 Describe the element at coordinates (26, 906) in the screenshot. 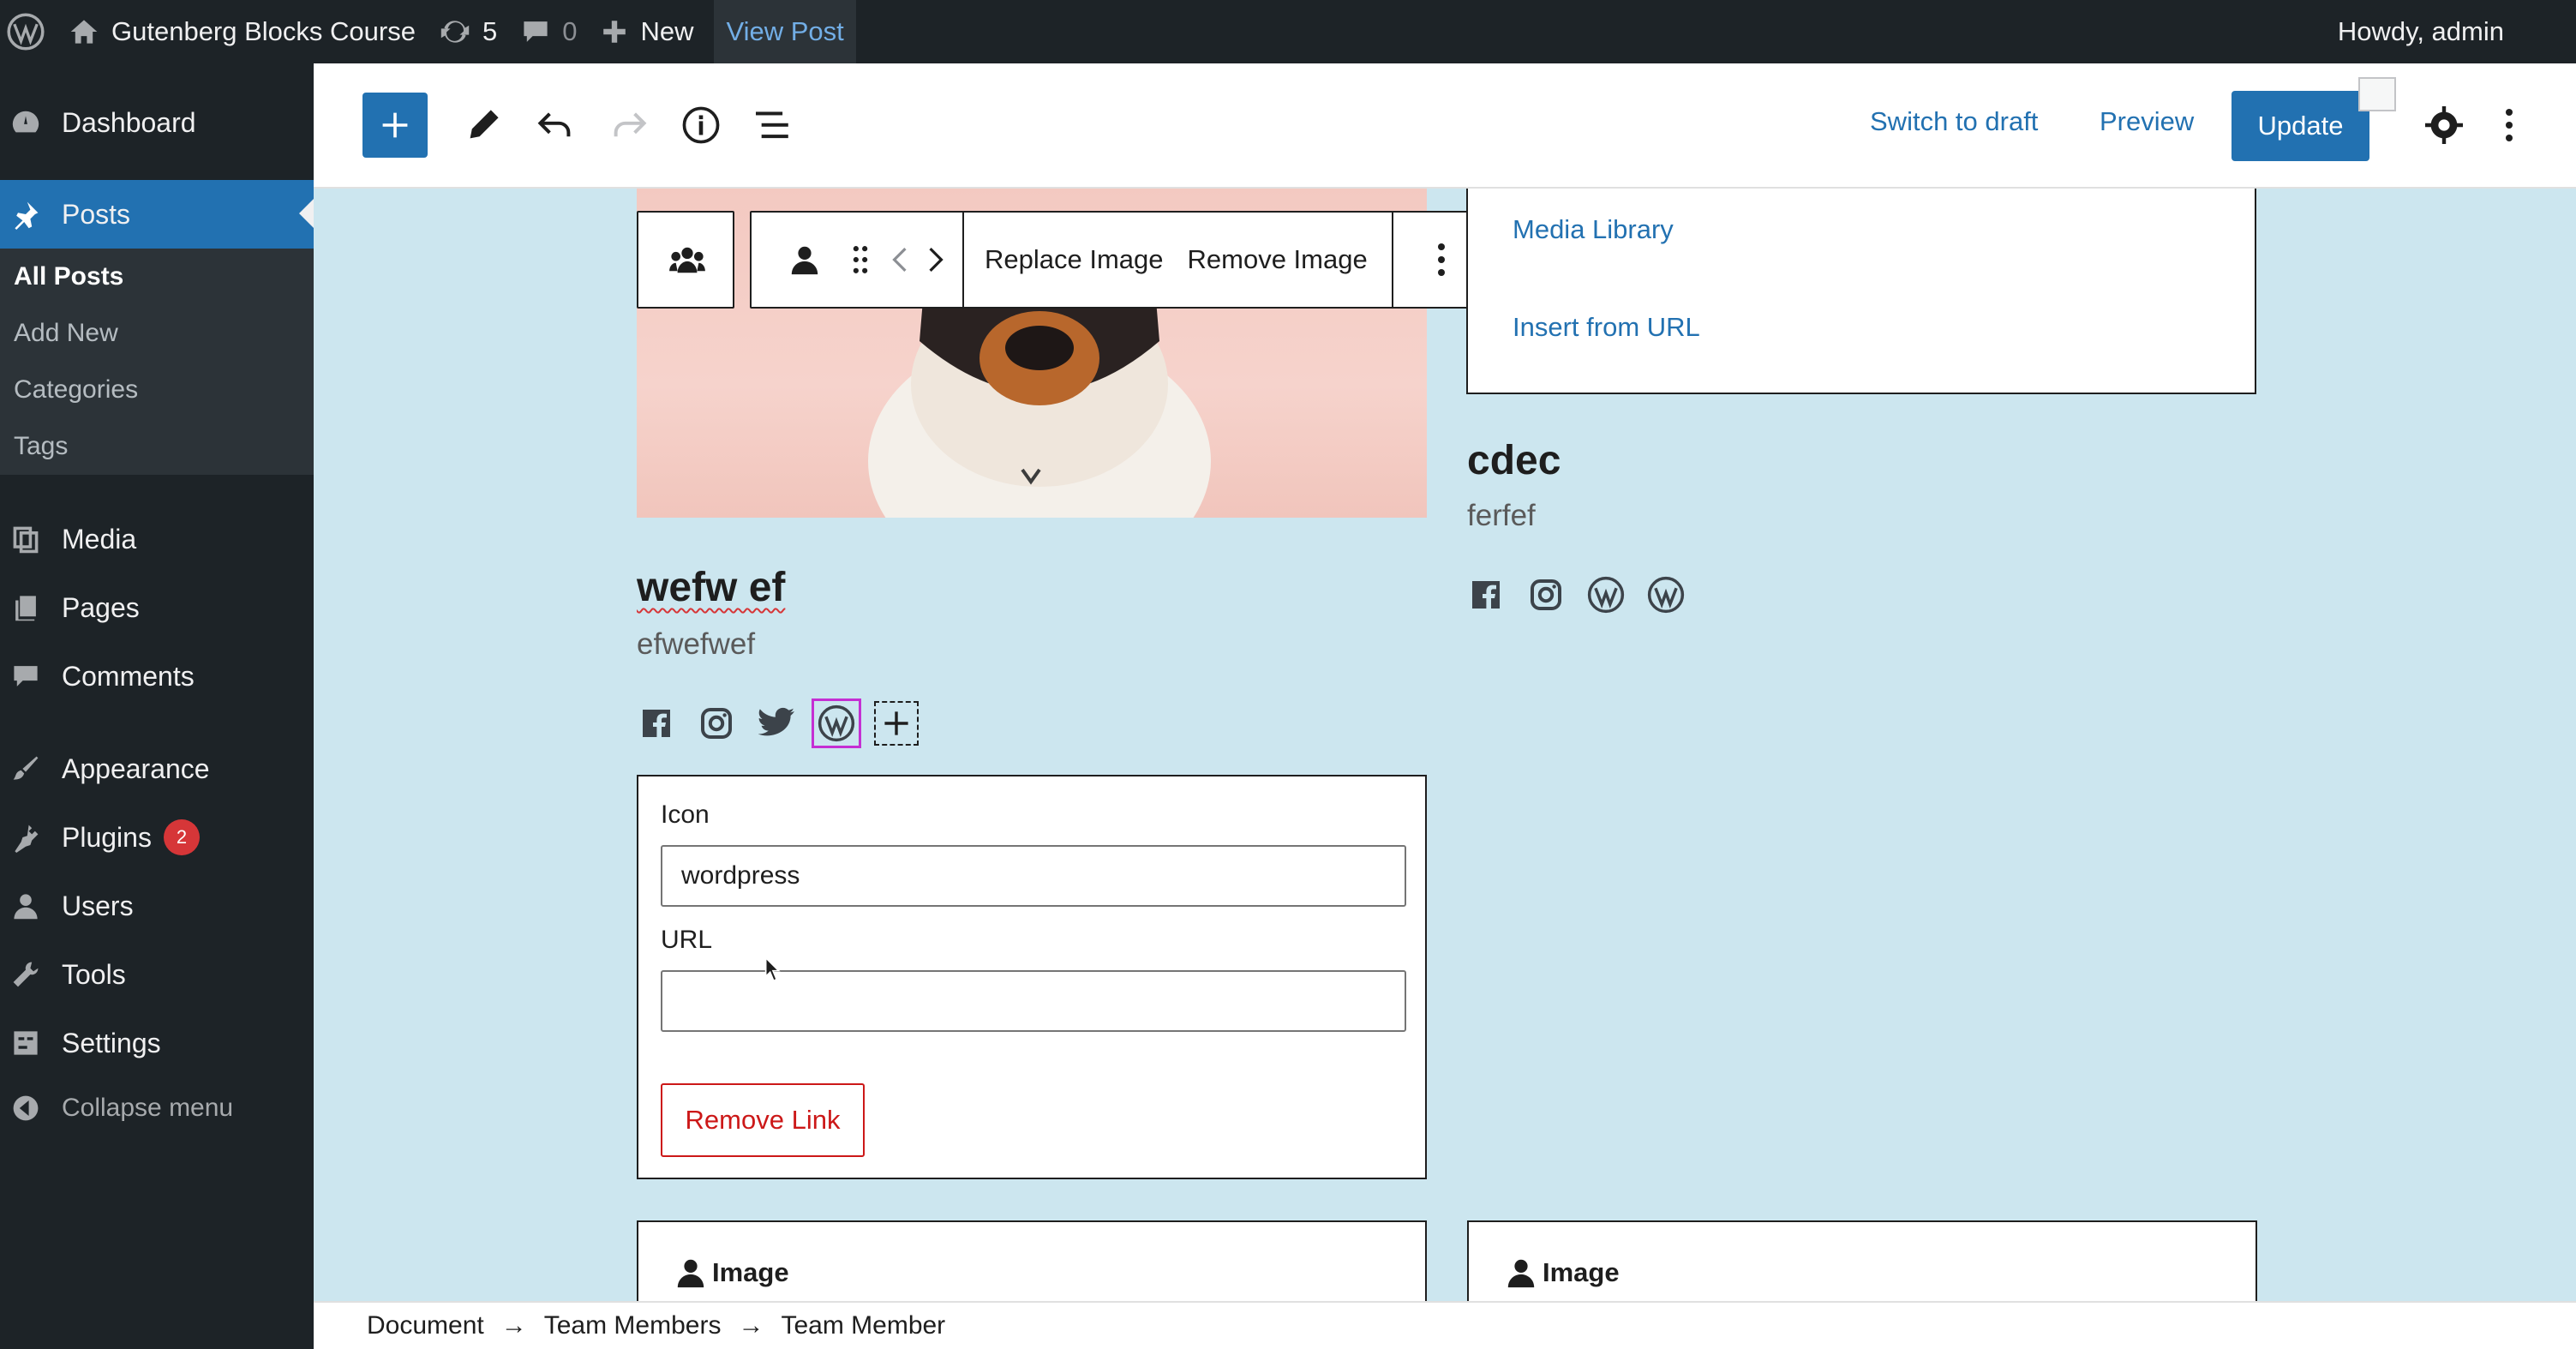

I see `users-icon` at that location.